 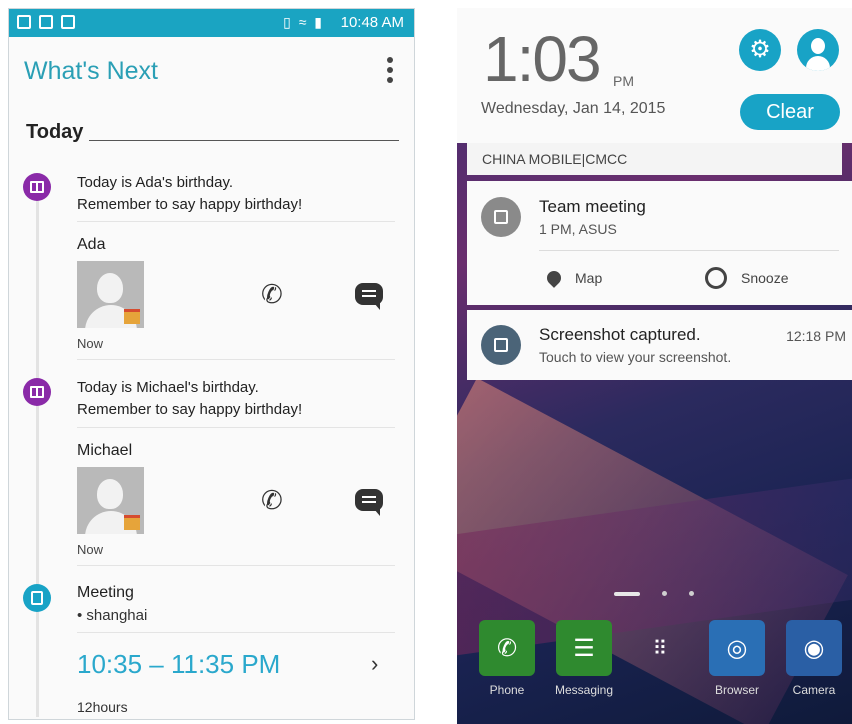 I want to click on clock-ampm: PM, so click(x=623, y=81).